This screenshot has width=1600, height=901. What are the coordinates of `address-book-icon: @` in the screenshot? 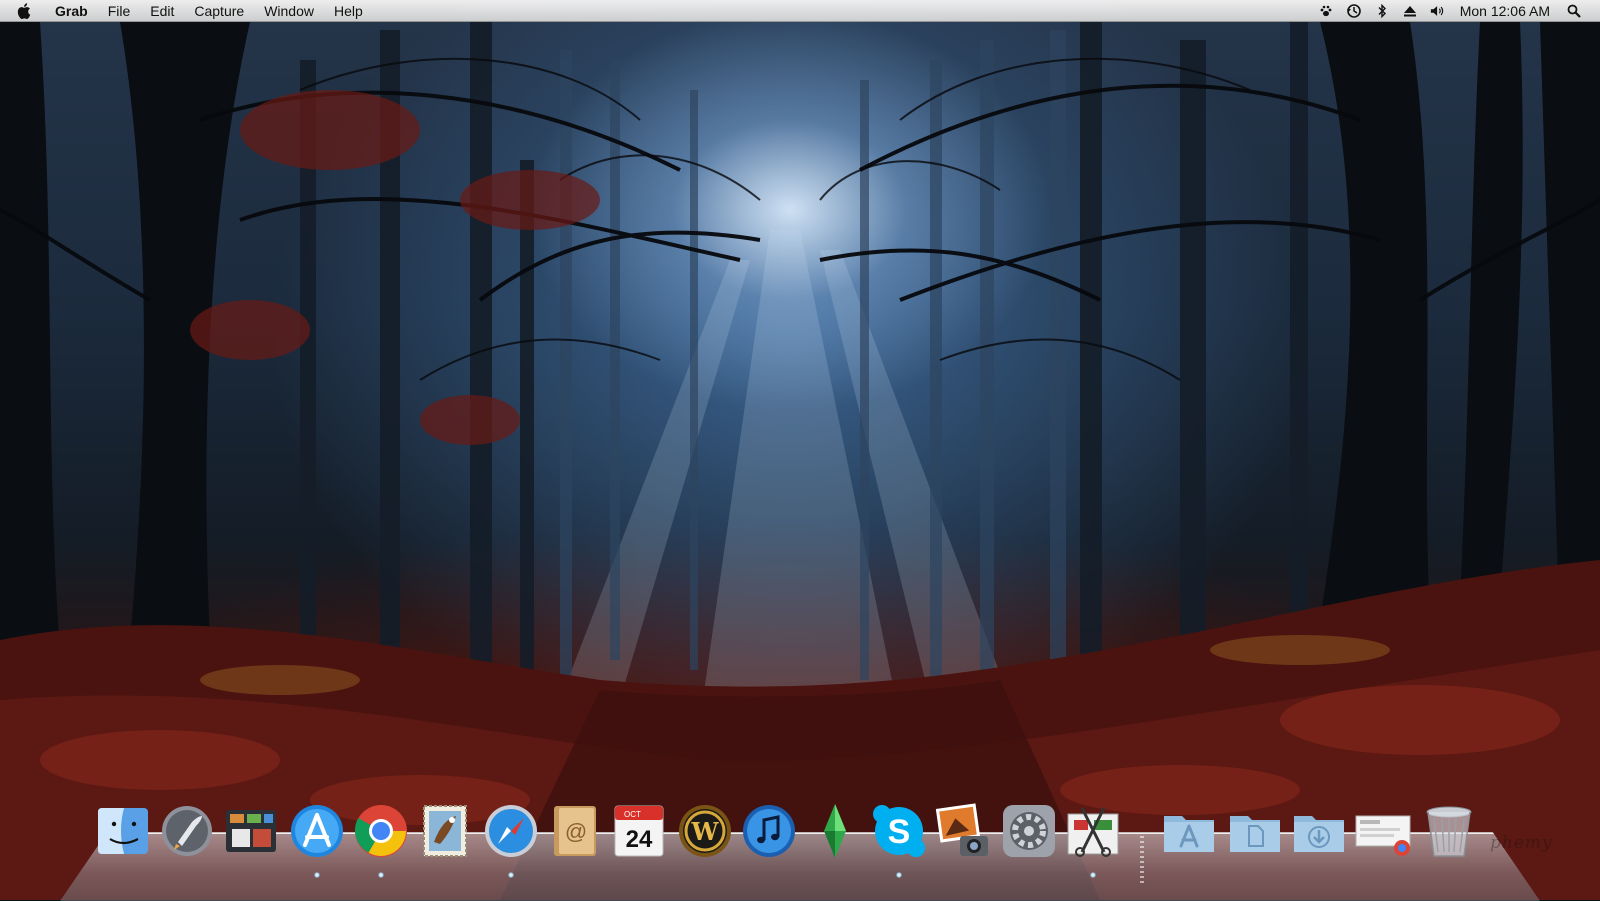 It's located at (575, 831).